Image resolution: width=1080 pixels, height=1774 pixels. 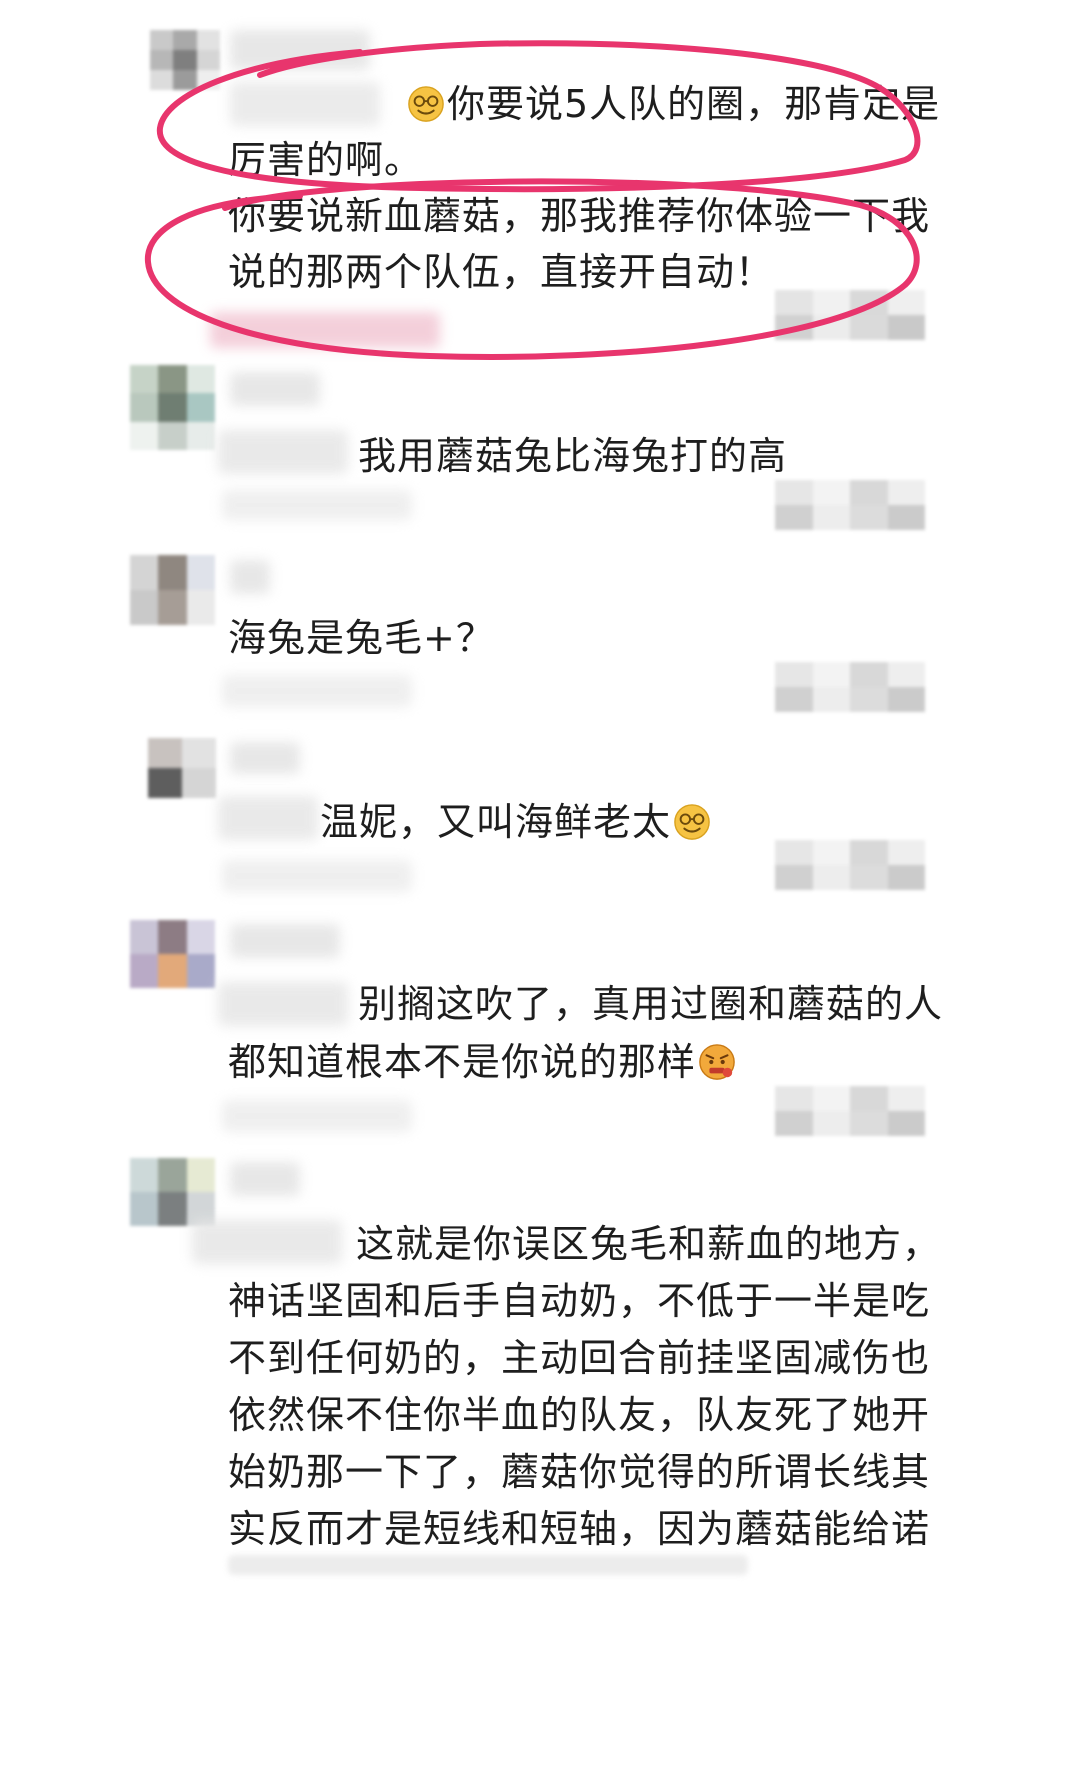 I want to click on comment-text-line: 你要说5人队的圈，那肯定是, so click(x=694, y=104).